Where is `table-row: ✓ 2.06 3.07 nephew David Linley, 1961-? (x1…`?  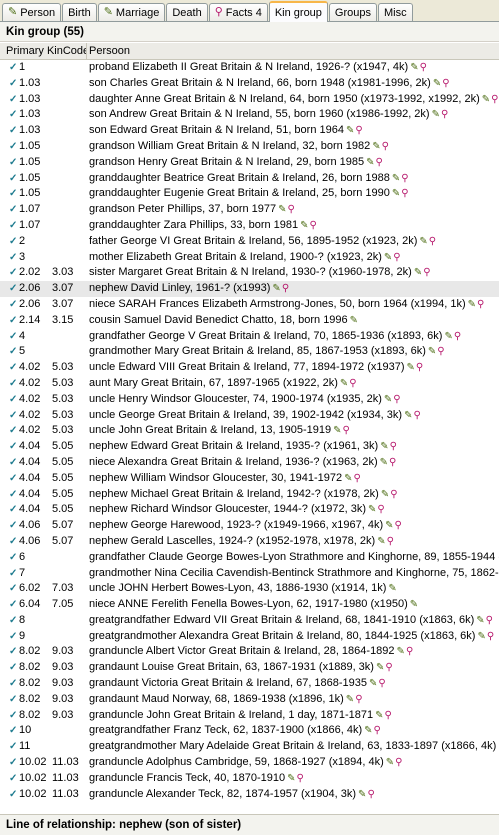
table-row: ✓ 2.06 3.07 nephew David Linley, 1961-? (x1… is located at coordinates (249, 289).